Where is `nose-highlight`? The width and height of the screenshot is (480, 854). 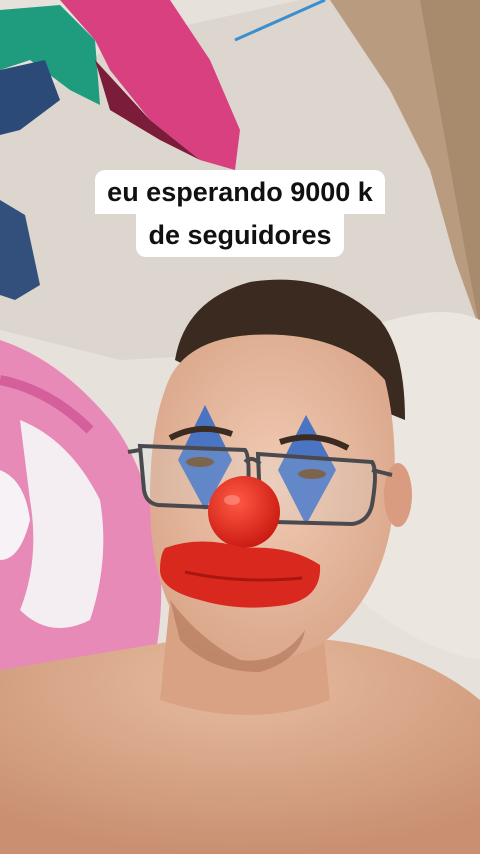
nose-highlight is located at coordinates (232, 500).